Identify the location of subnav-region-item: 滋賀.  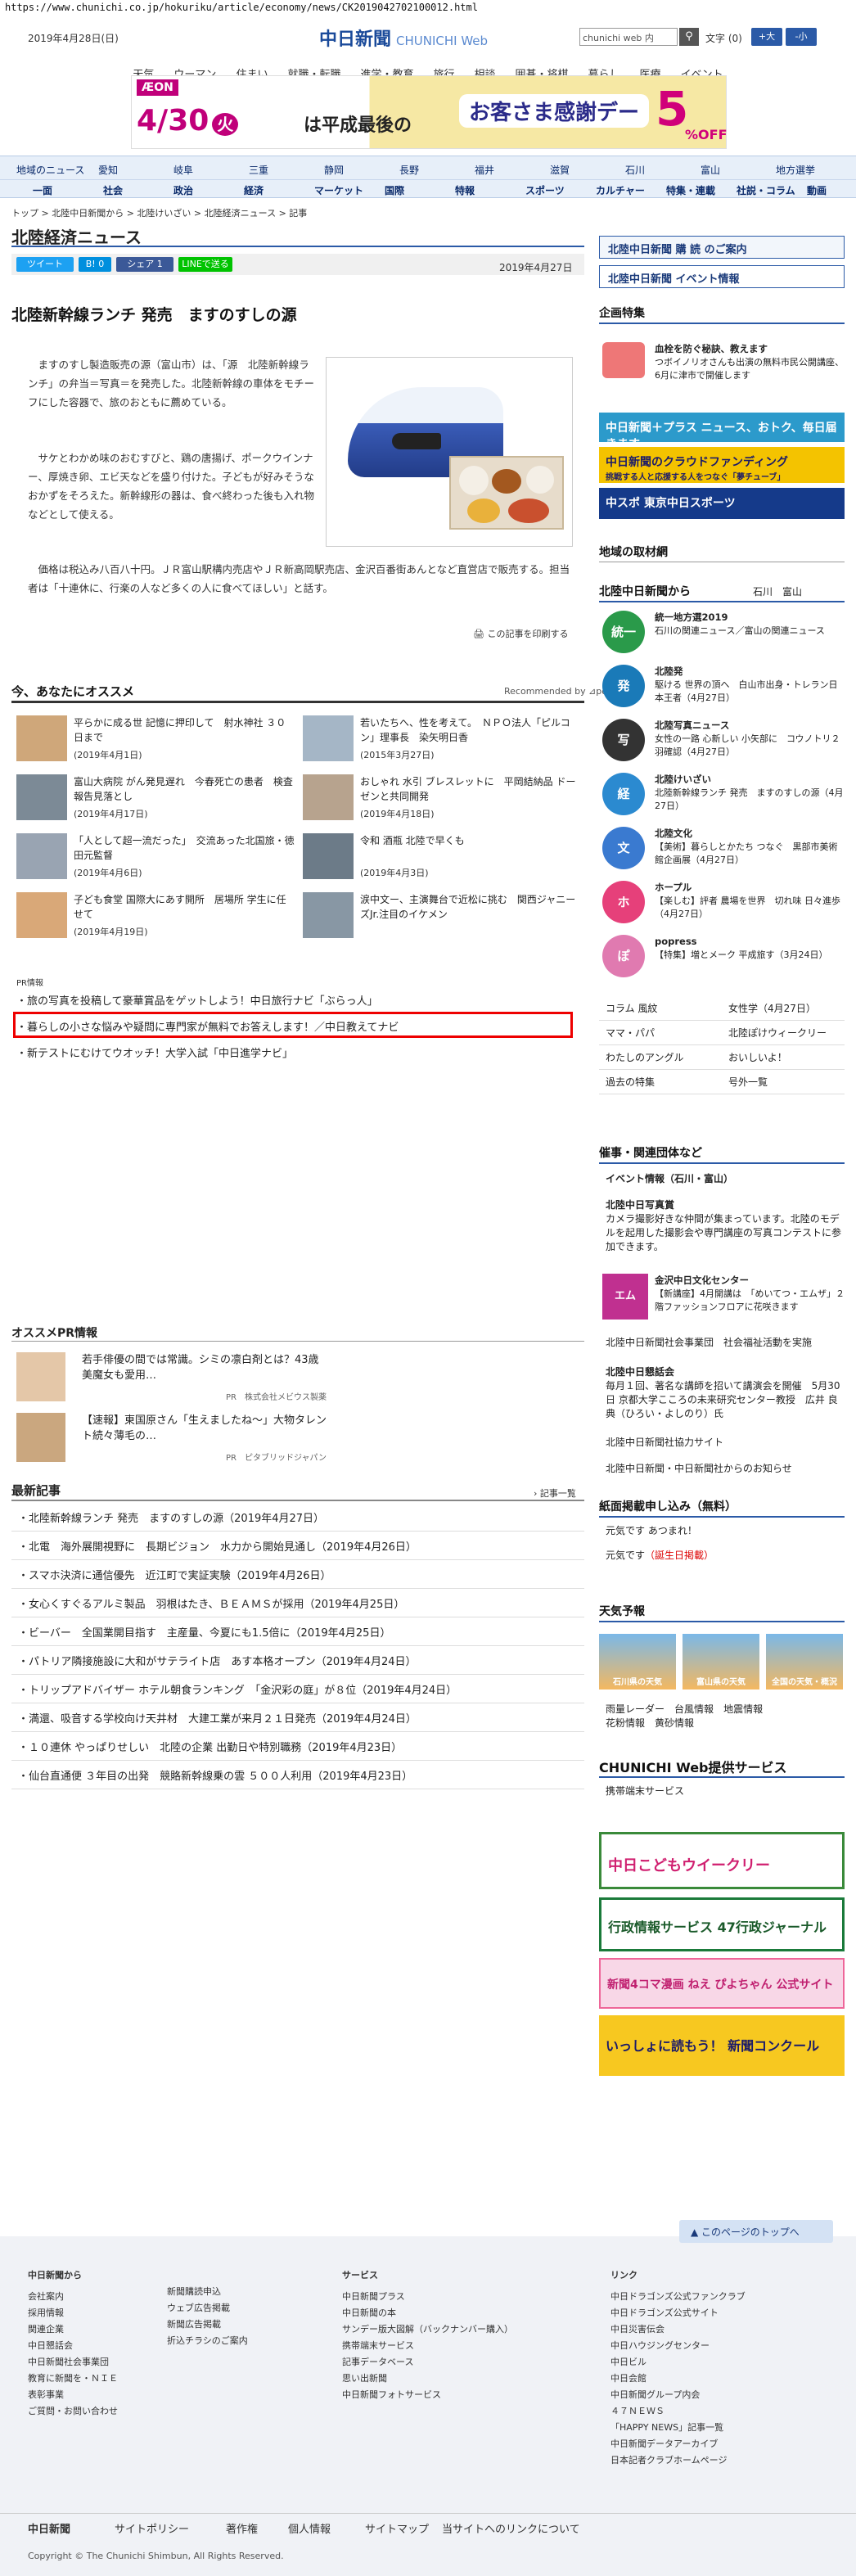
(560, 170).